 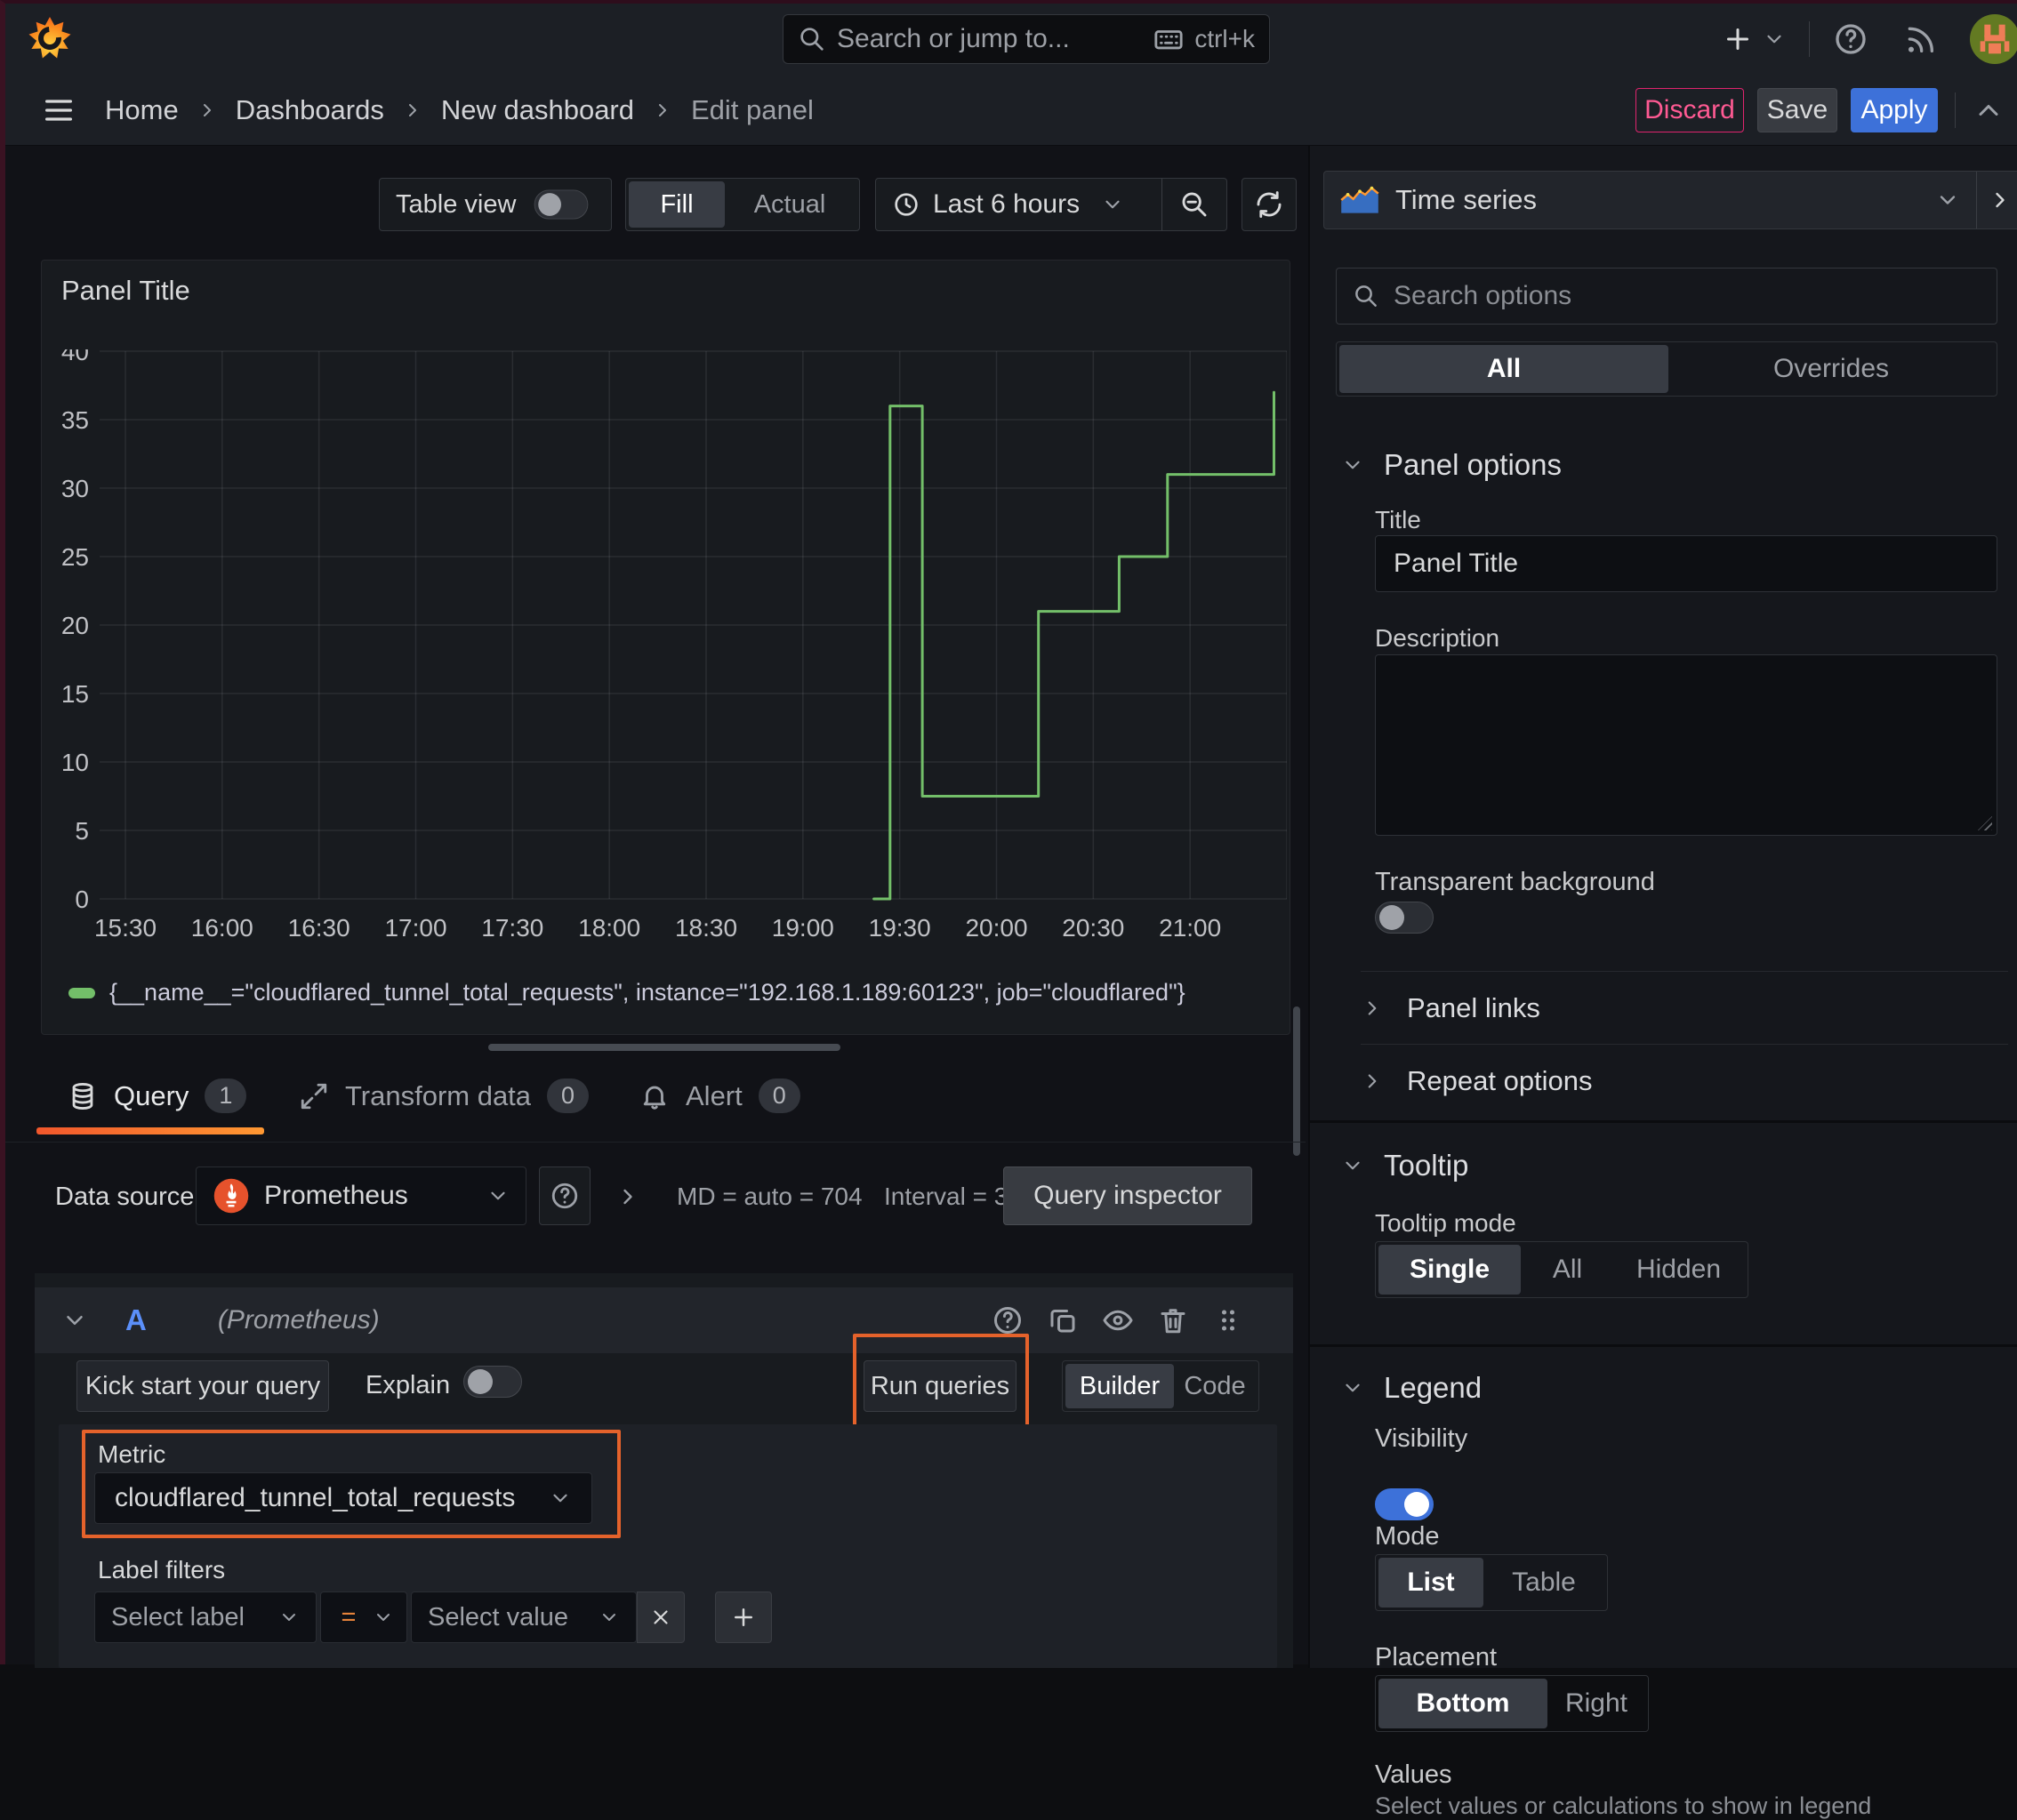 I want to click on remove-filter-button, so click(x=661, y=1617).